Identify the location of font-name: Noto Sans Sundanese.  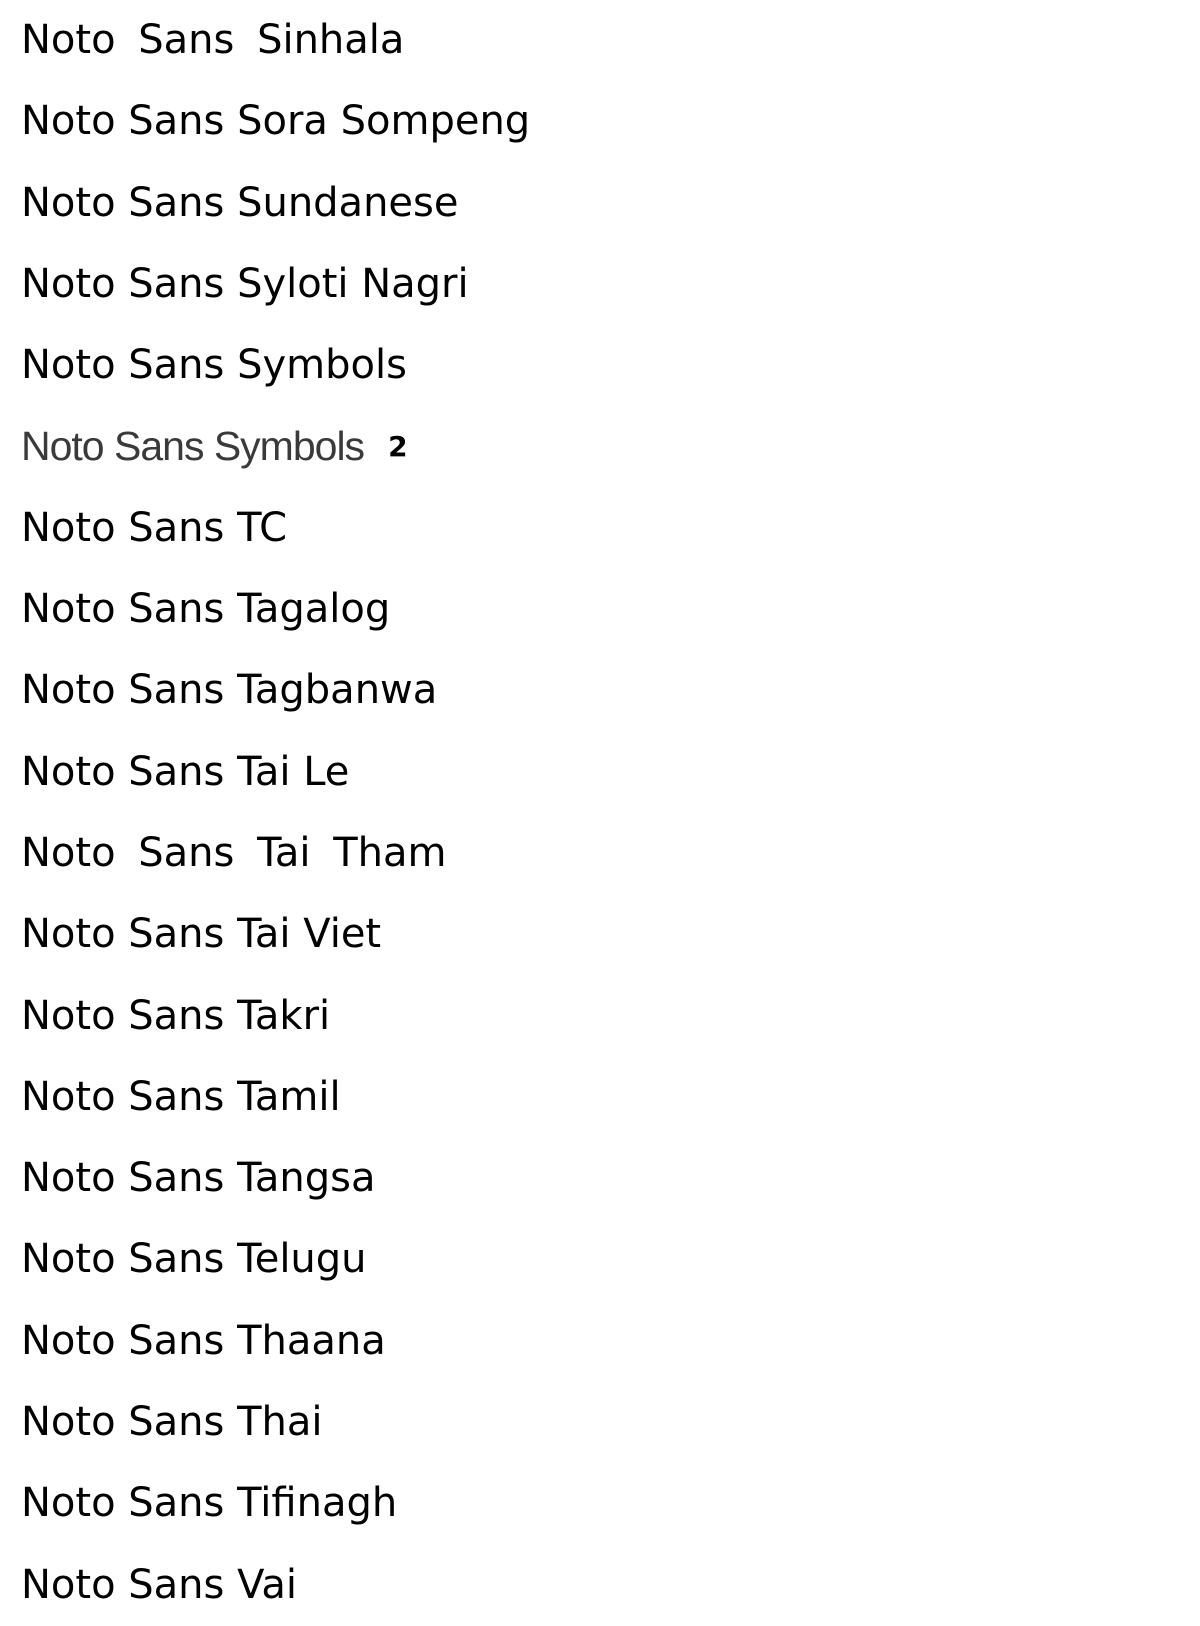
(240, 202).